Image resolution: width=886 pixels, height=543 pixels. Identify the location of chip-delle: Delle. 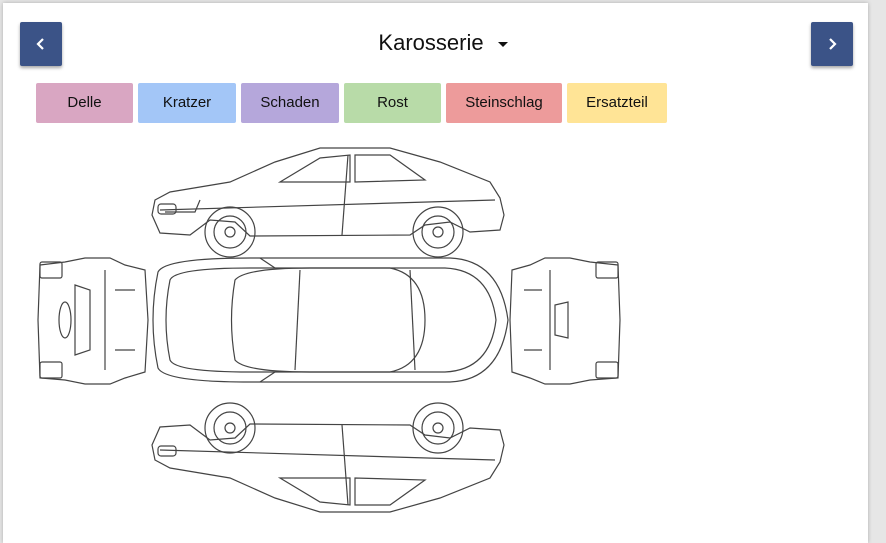
(84, 103).